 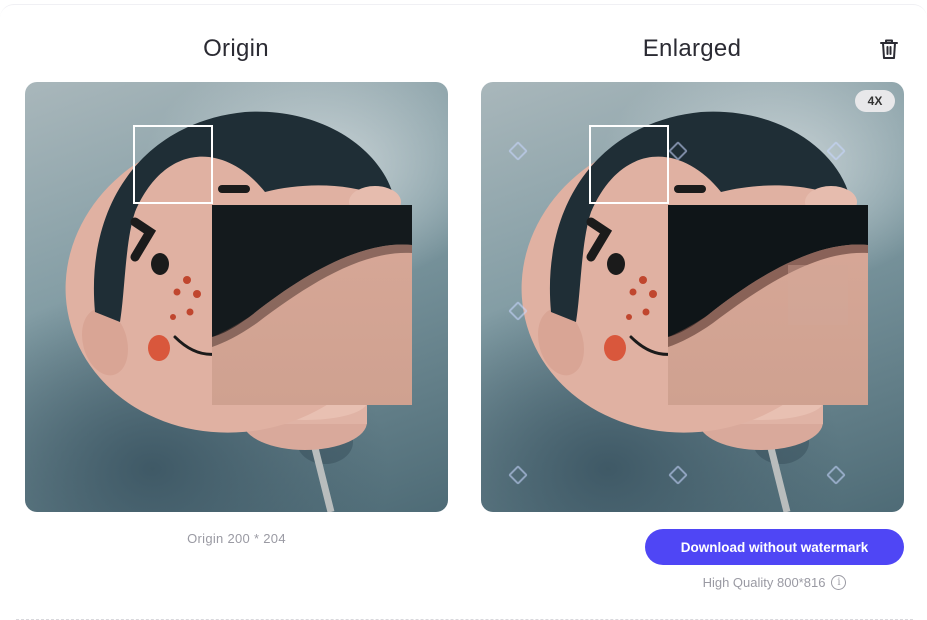 I want to click on trash-icon, so click(x=889, y=49).